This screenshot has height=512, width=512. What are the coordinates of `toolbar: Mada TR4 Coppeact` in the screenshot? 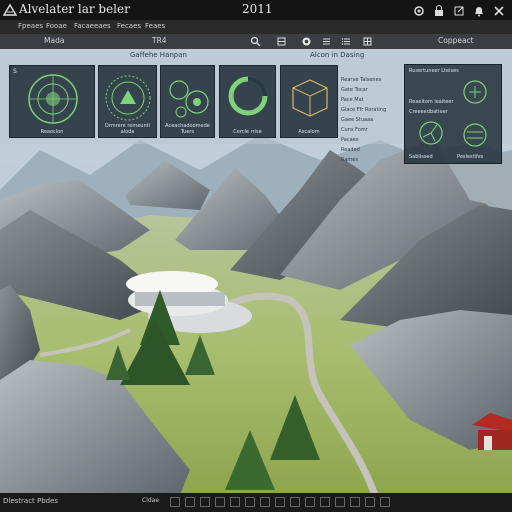 It's located at (256, 41).